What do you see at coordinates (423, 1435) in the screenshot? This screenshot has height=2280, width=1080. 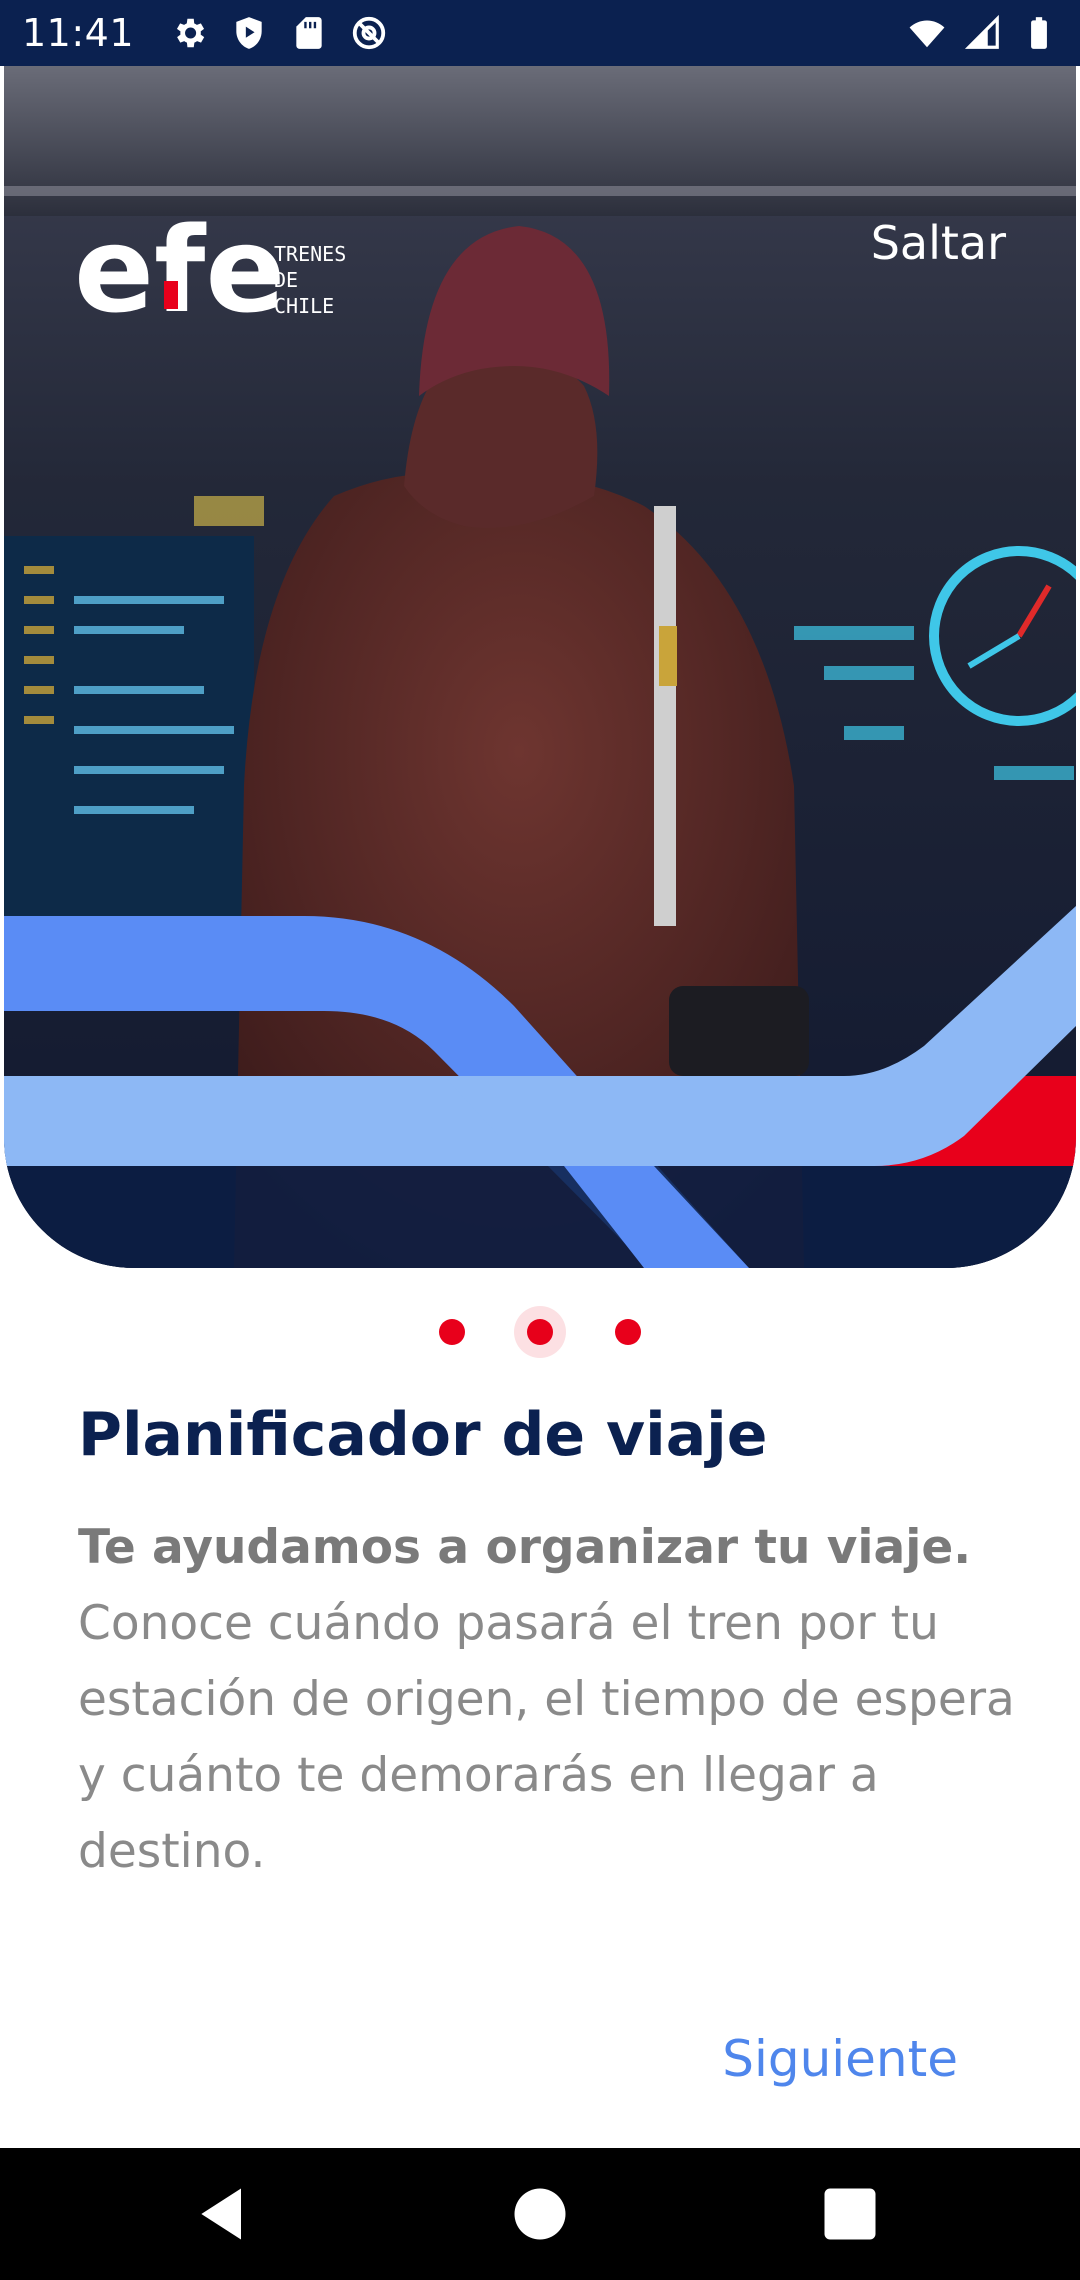 I see `page-title: Planificador de viaje` at bounding box center [423, 1435].